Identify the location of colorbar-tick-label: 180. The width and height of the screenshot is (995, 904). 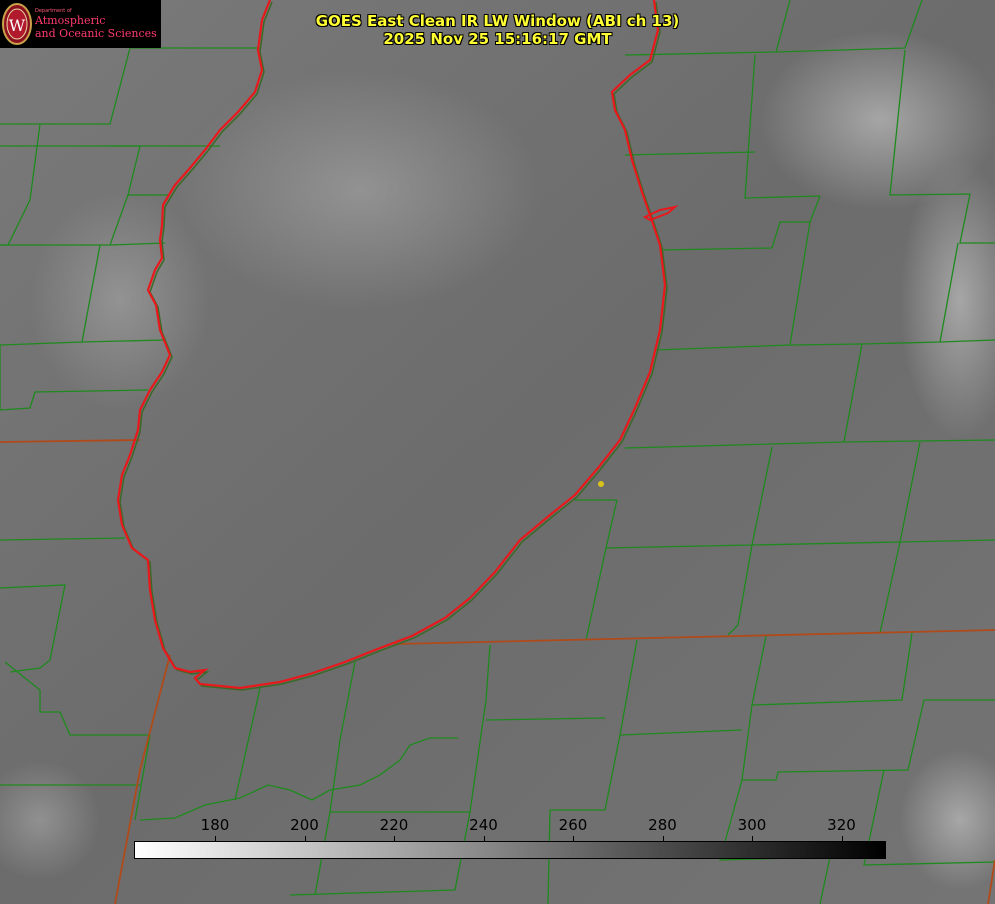
(215, 825).